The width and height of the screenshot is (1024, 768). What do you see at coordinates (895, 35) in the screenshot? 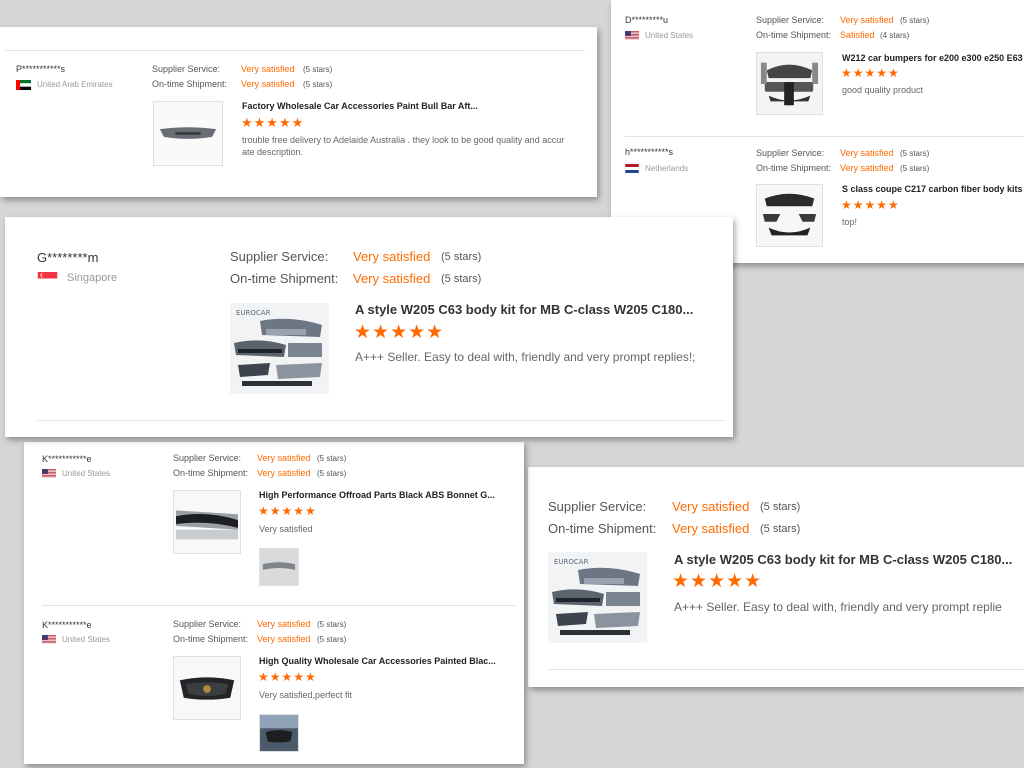
I see `shipment-stars: (4 stars)` at bounding box center [895, 35].